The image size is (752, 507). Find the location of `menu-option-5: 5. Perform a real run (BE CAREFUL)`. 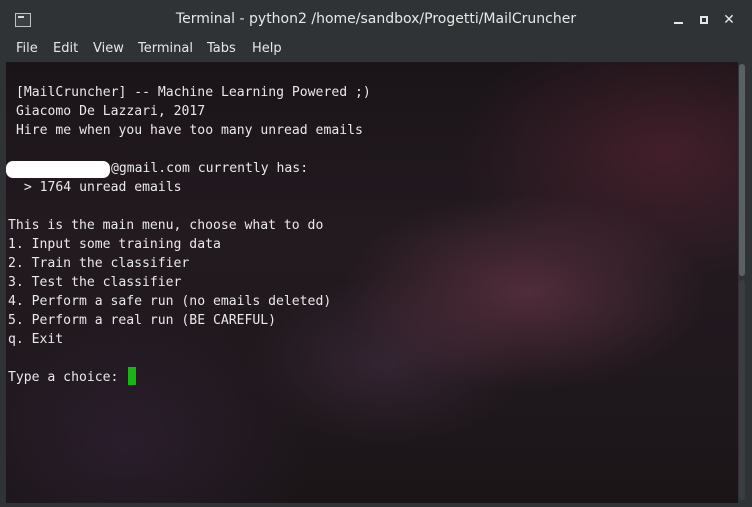

menu-option-5: 5. Perform a real run (BE CAREFUL) is located at coordinates (142, 320).